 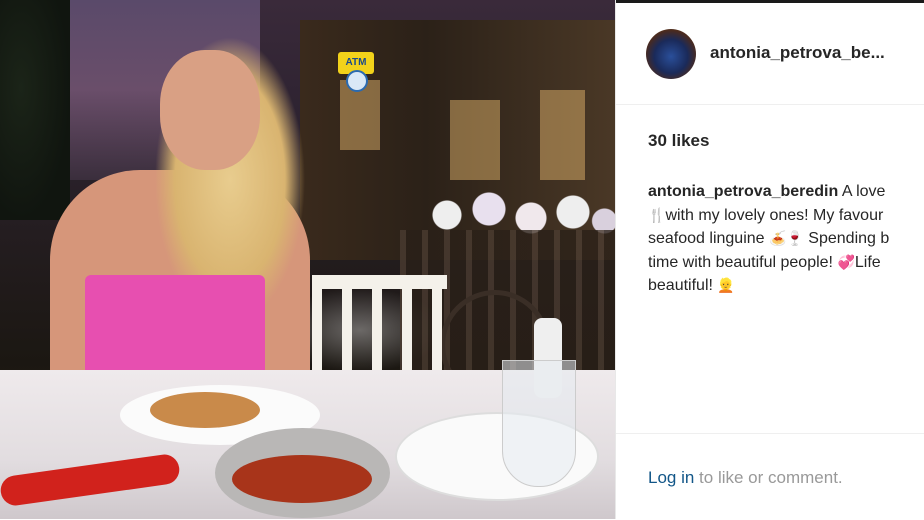 What do you see at coordinates (683, 285) in the screenshot?
I see `caption-text-5: beautiful!` at bounding box center [683, 285].